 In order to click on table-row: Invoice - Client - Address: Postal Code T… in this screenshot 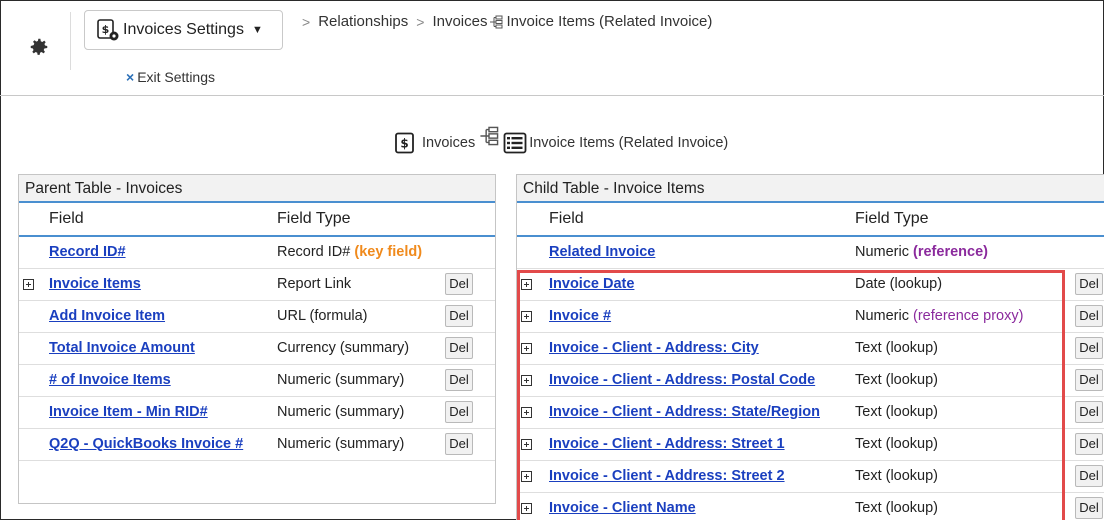, I will do `click(810, 380)`.